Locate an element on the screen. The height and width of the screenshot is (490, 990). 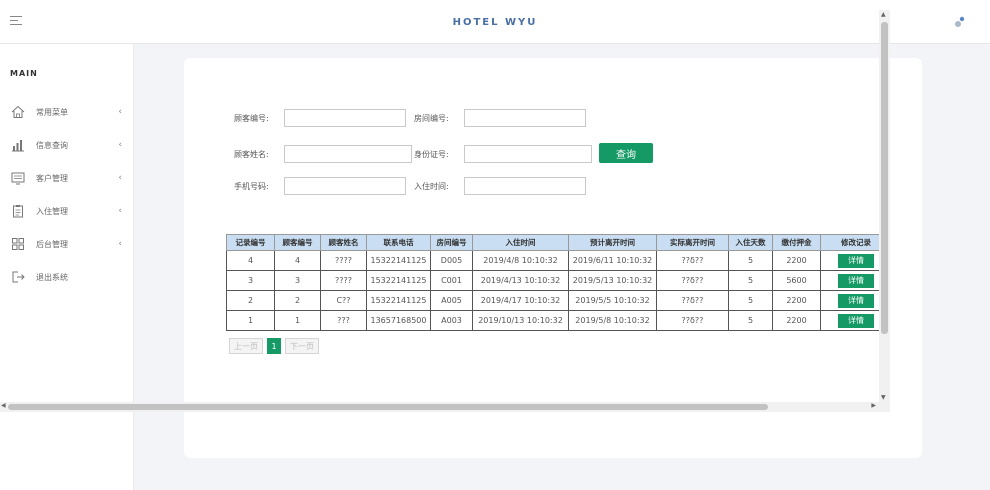
room-id-label: 房间编号: is located at coordinates (431, 118).